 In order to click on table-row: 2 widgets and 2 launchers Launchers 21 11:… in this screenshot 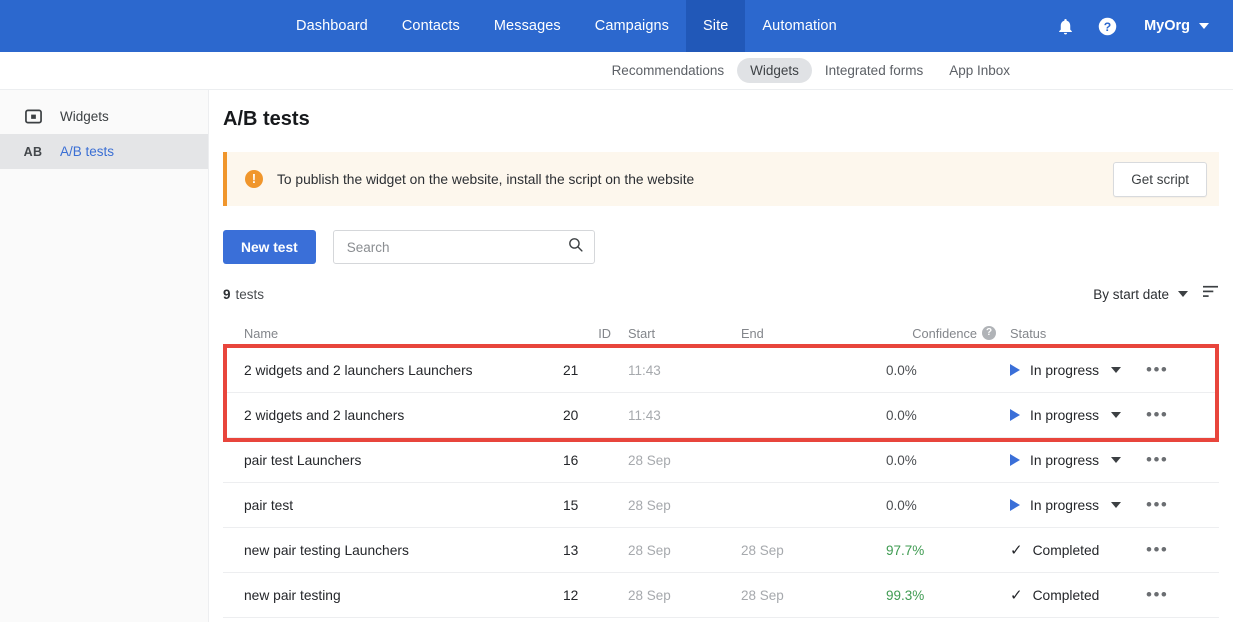, I will do `click(721, 370)`.